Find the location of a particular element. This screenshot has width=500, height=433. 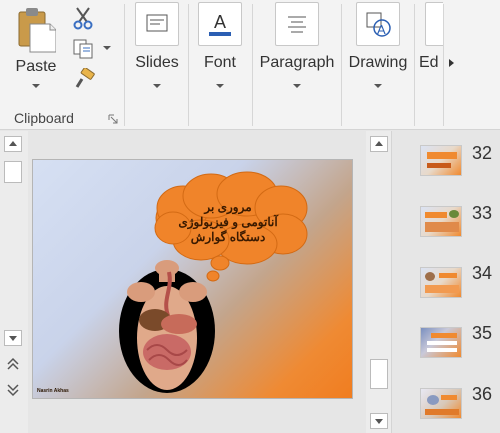

shapes-icon: A is located at coordinates (378, 24).